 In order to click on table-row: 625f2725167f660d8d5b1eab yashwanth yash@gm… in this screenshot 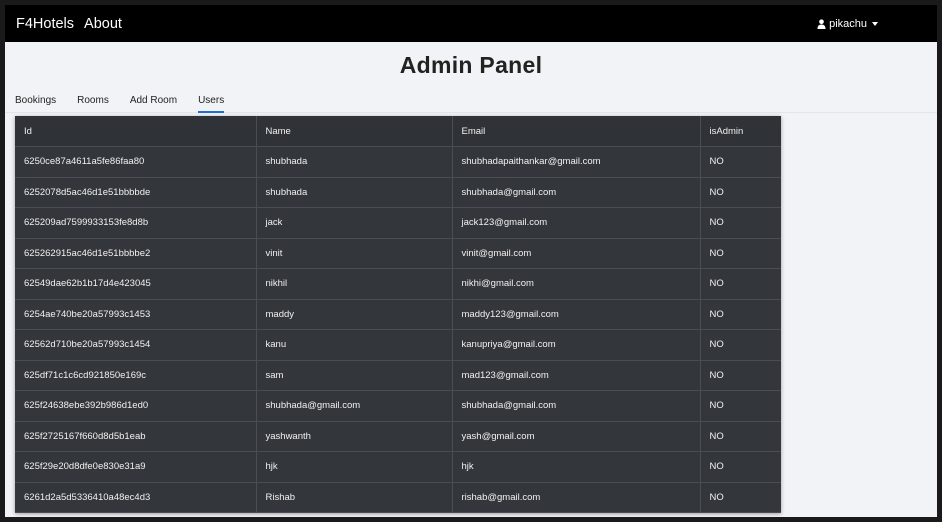, I will do `click(398, 436)`.